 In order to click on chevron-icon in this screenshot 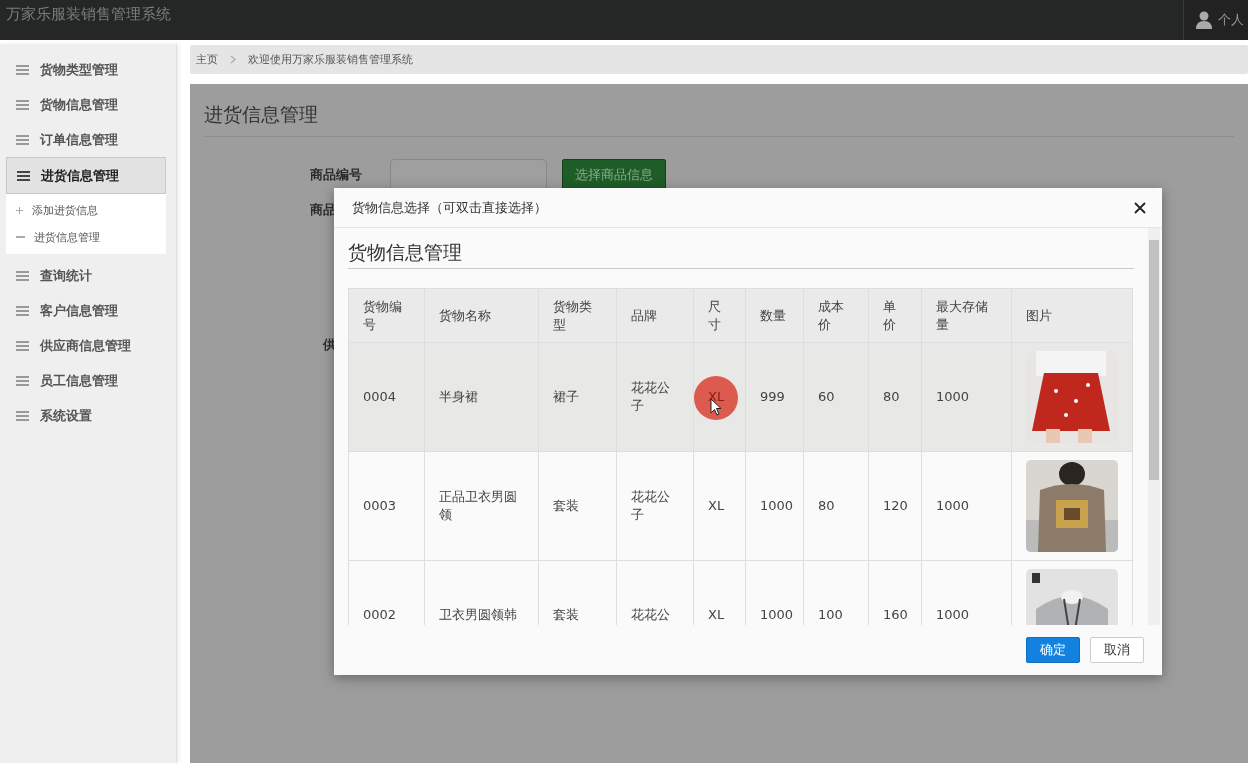, I will do `click(233, 59)`.